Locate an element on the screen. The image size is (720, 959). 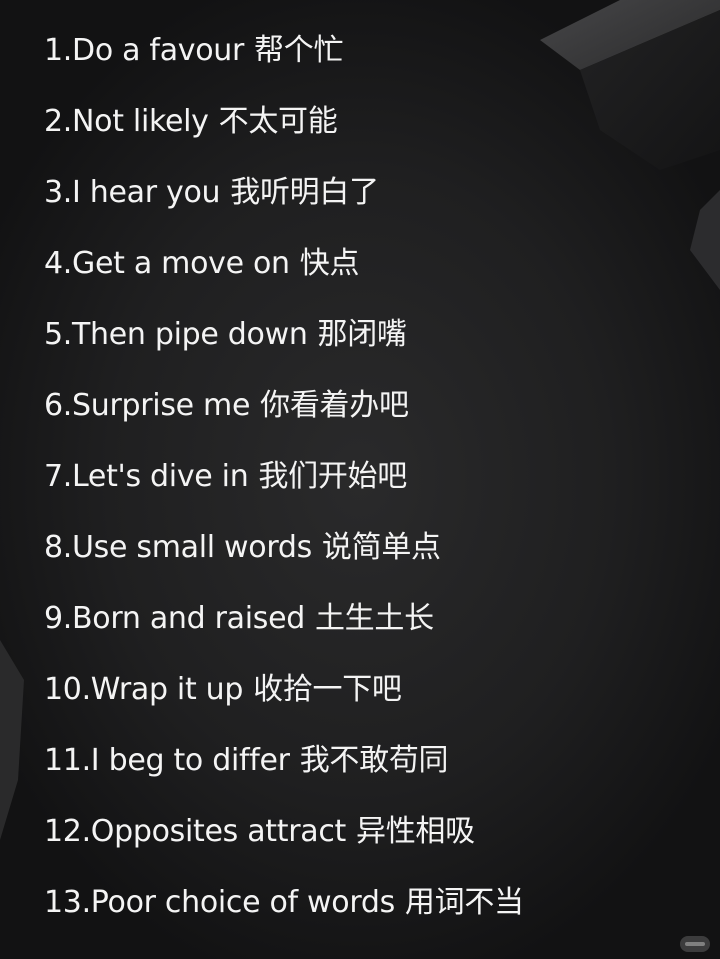
phrase-item: 8.Use small words 说简单点 is located at coordinates (284, 560).